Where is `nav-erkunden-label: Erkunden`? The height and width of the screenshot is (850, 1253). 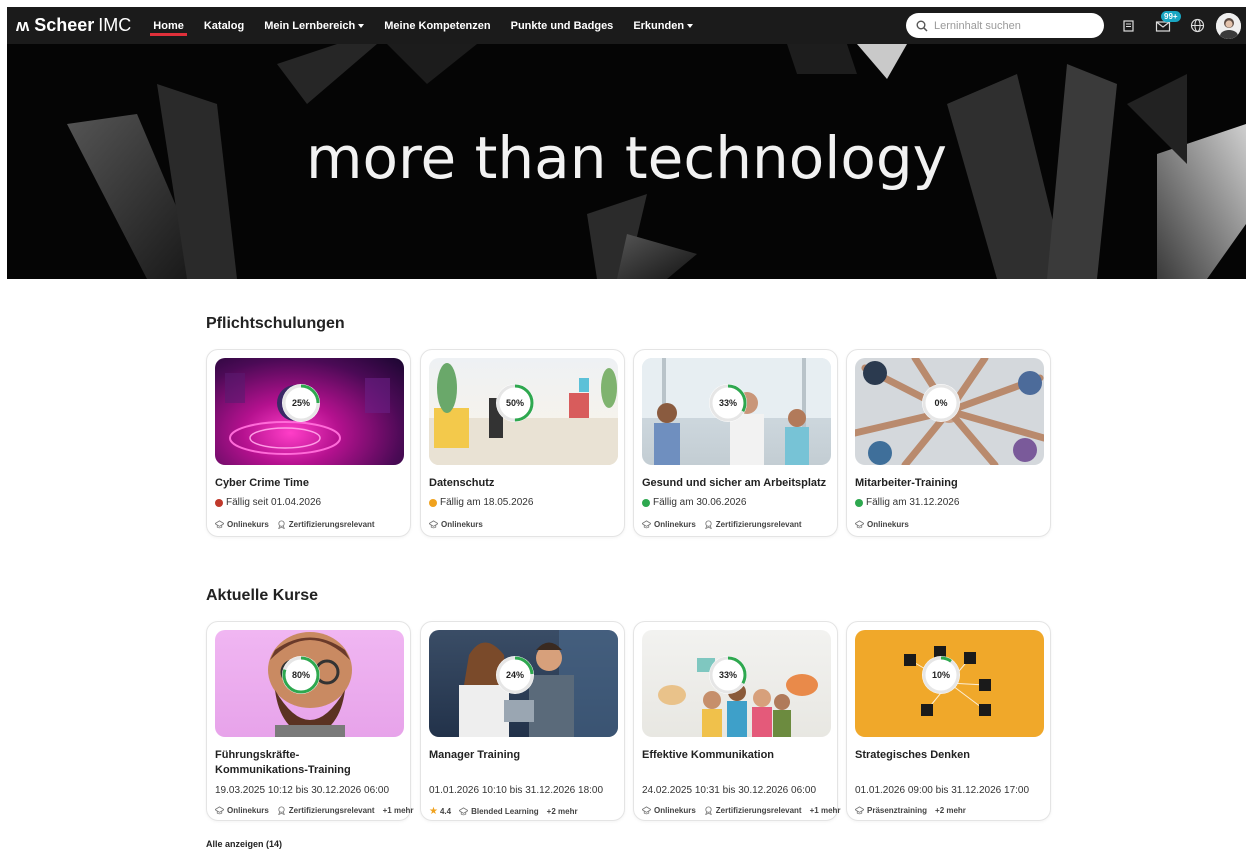 nav-erkunden-label: Erkunden is located at coordinates (659, 25).